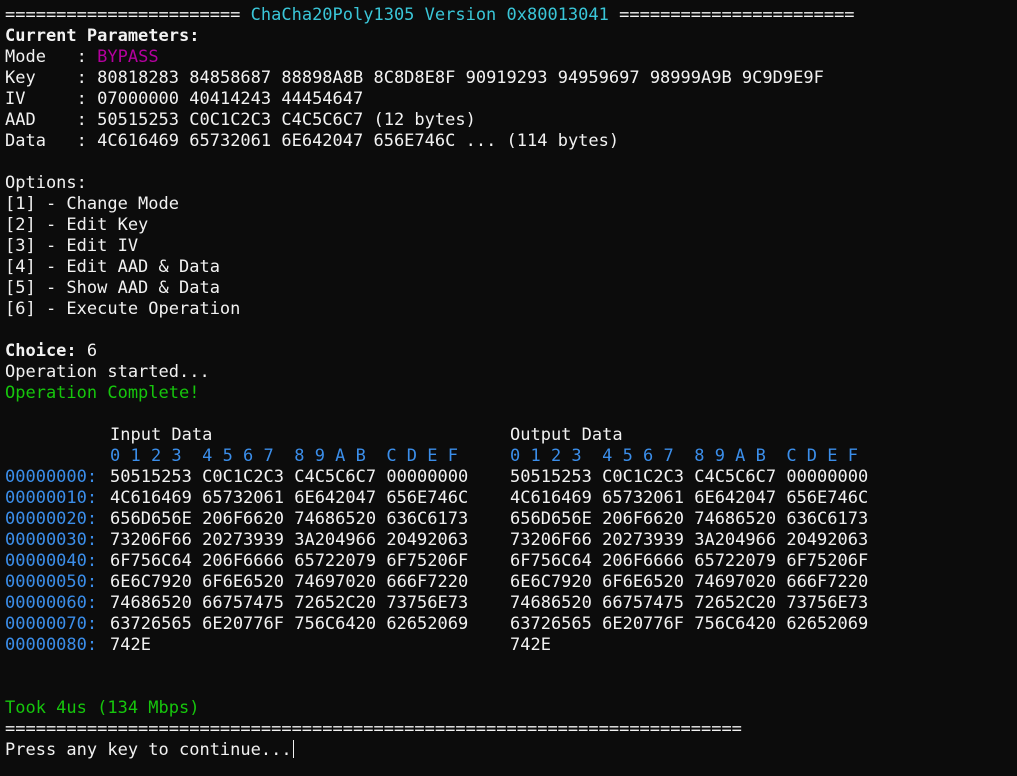 This screenshot has height=776, width=1017. I want to click on input-hex: 6E6C7920 6F6E6520 74697020 666F7220, so click(289, 582).